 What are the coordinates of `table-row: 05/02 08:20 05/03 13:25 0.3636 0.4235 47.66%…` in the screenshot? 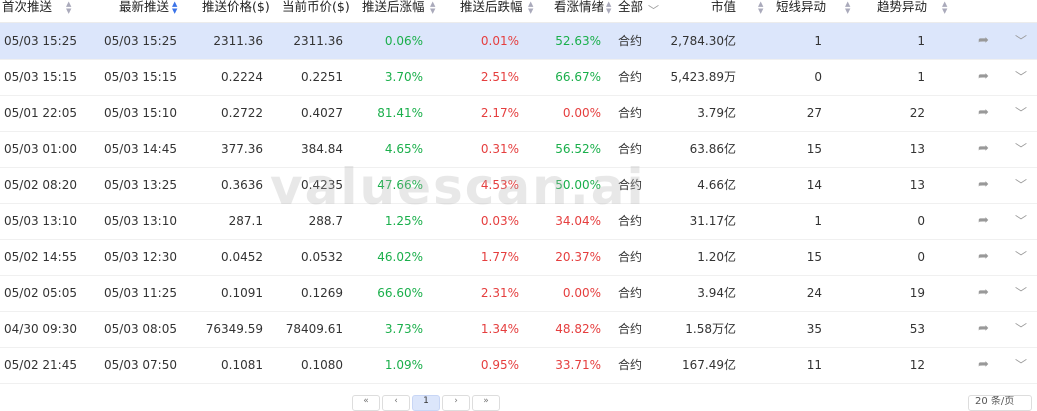 It's located at (518, 185).